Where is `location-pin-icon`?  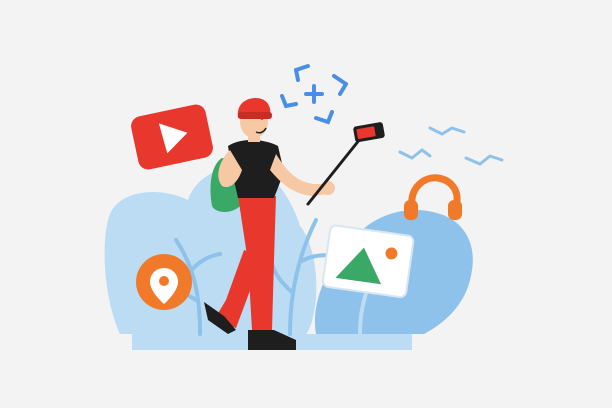
location-pin-icon is located at coordinates (164, 282).